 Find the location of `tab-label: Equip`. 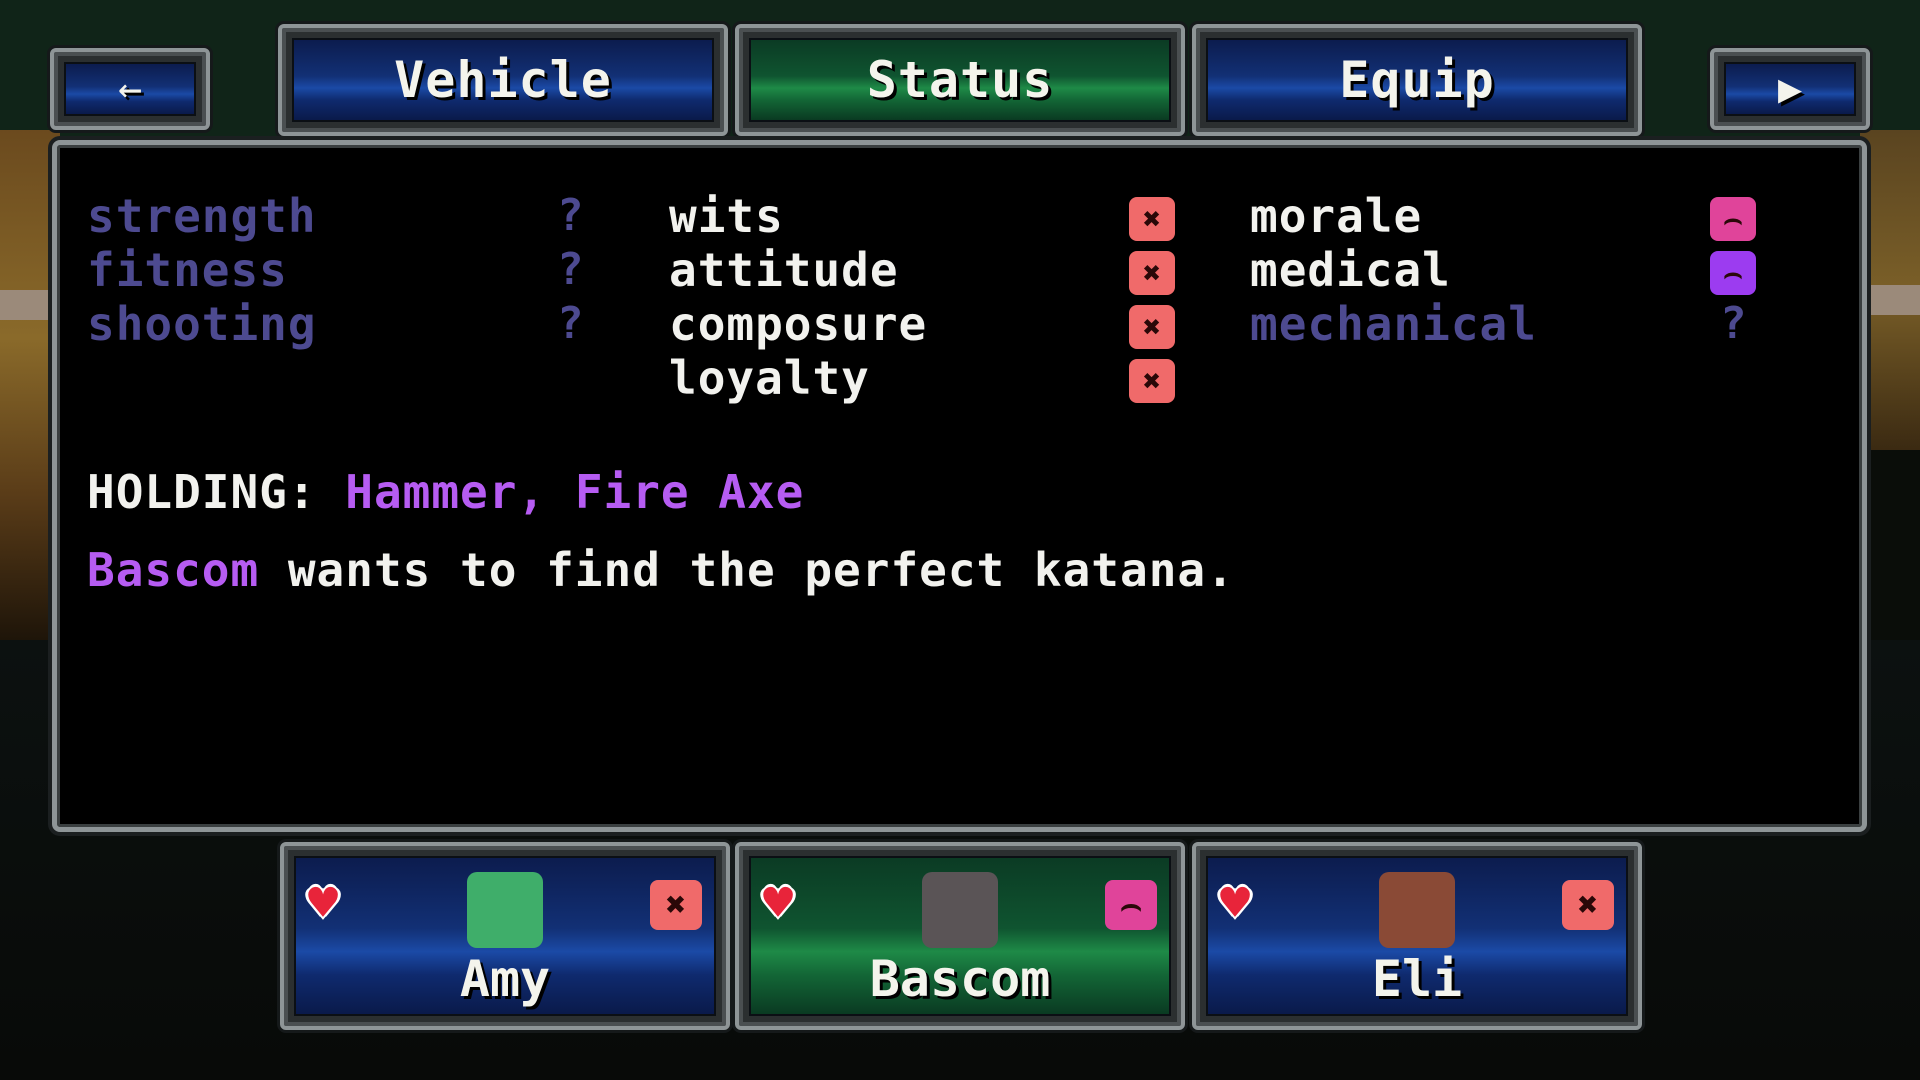

tab-label: Equip is located at coordinates (1417, 80).